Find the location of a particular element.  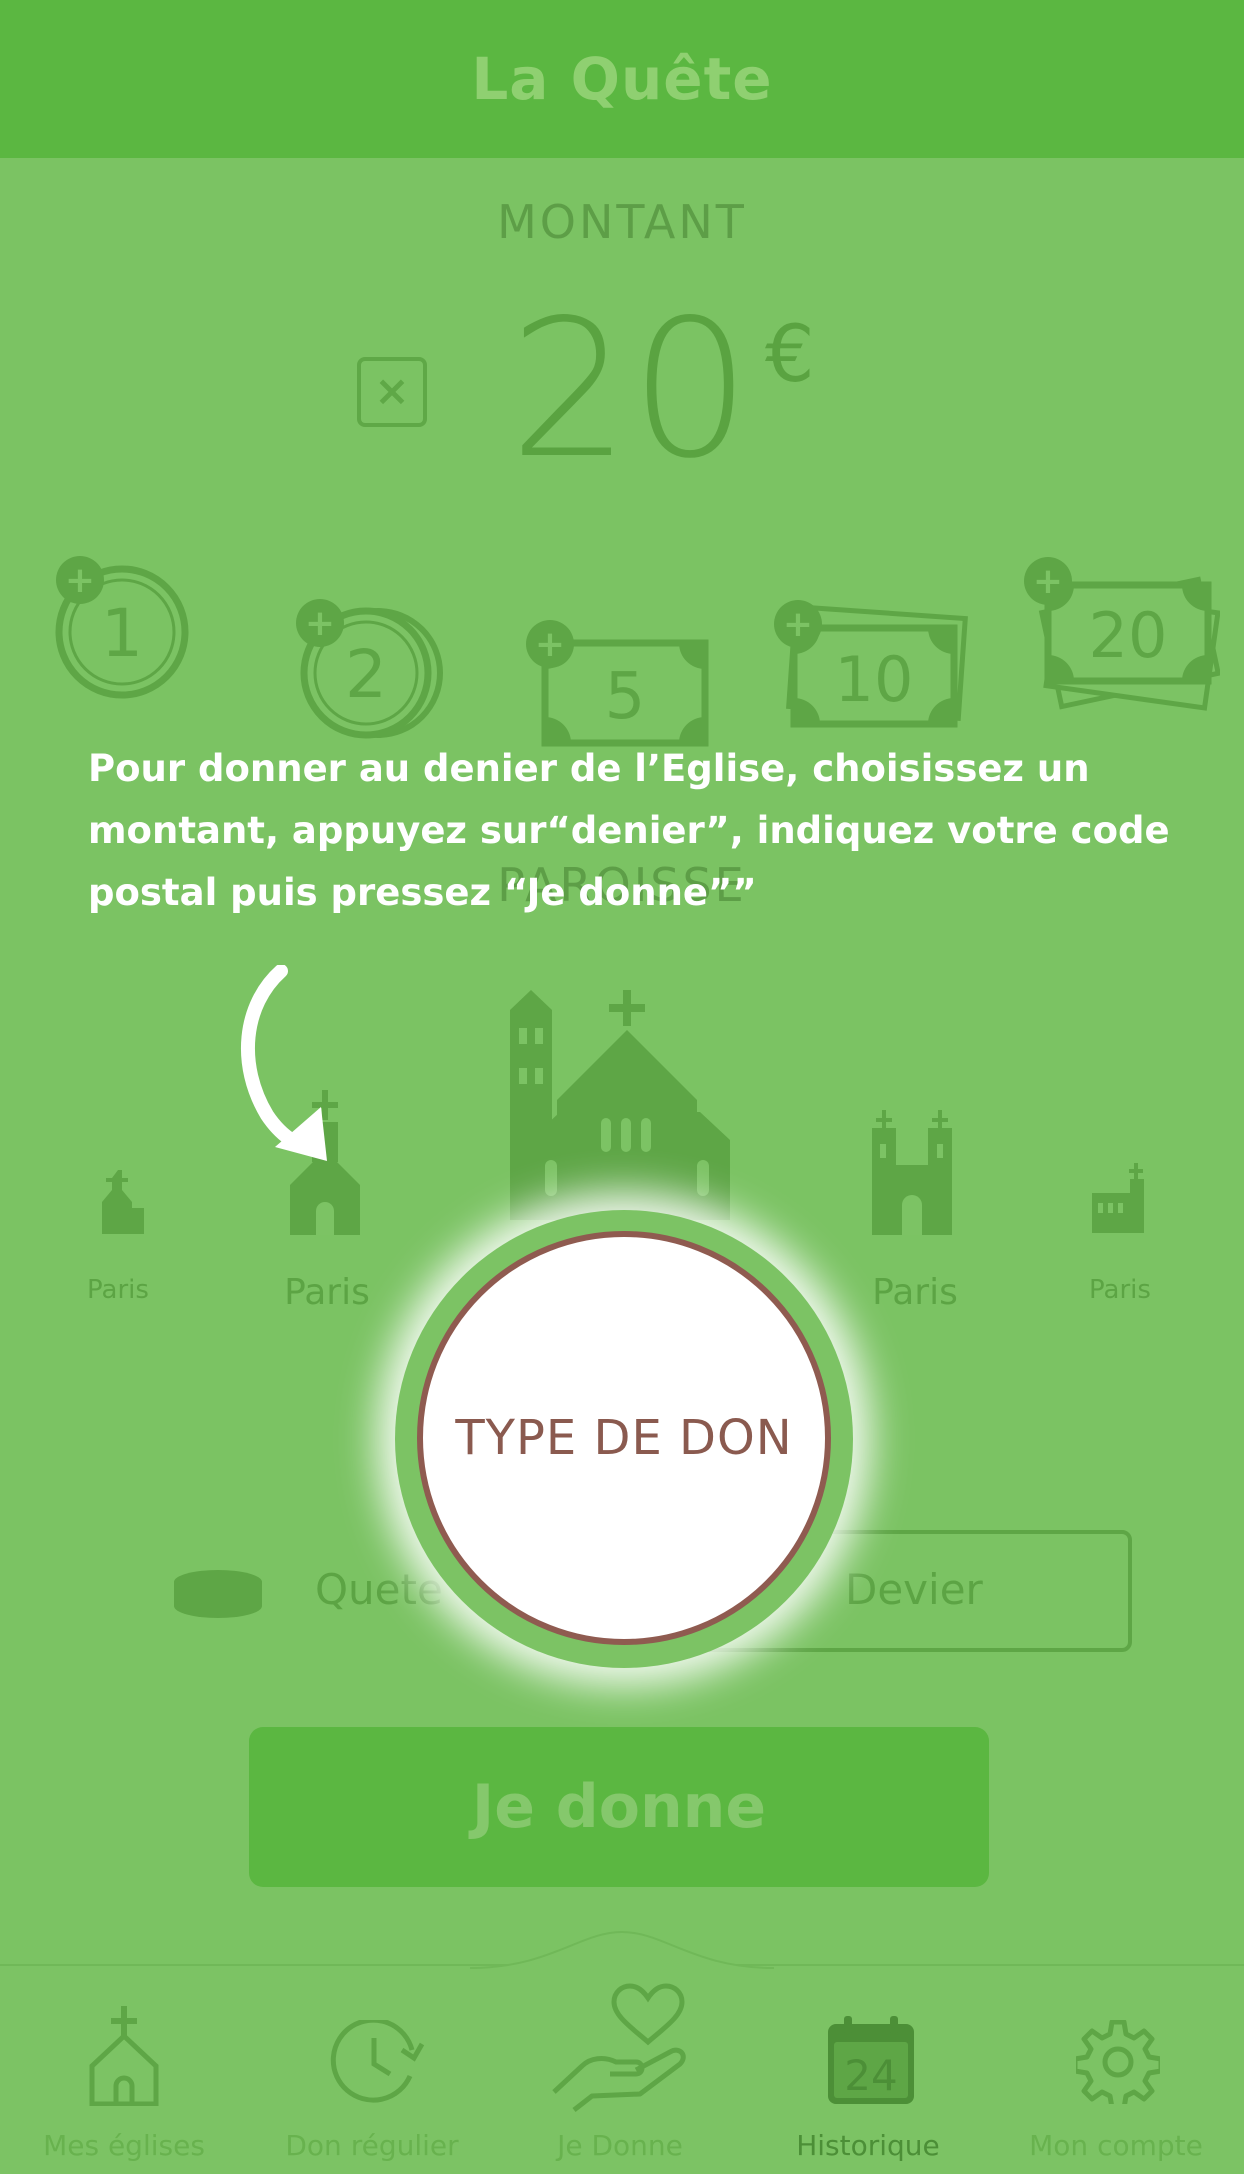

tab-mes-eglises: Mes églises is located at coordinates (124, 2070).